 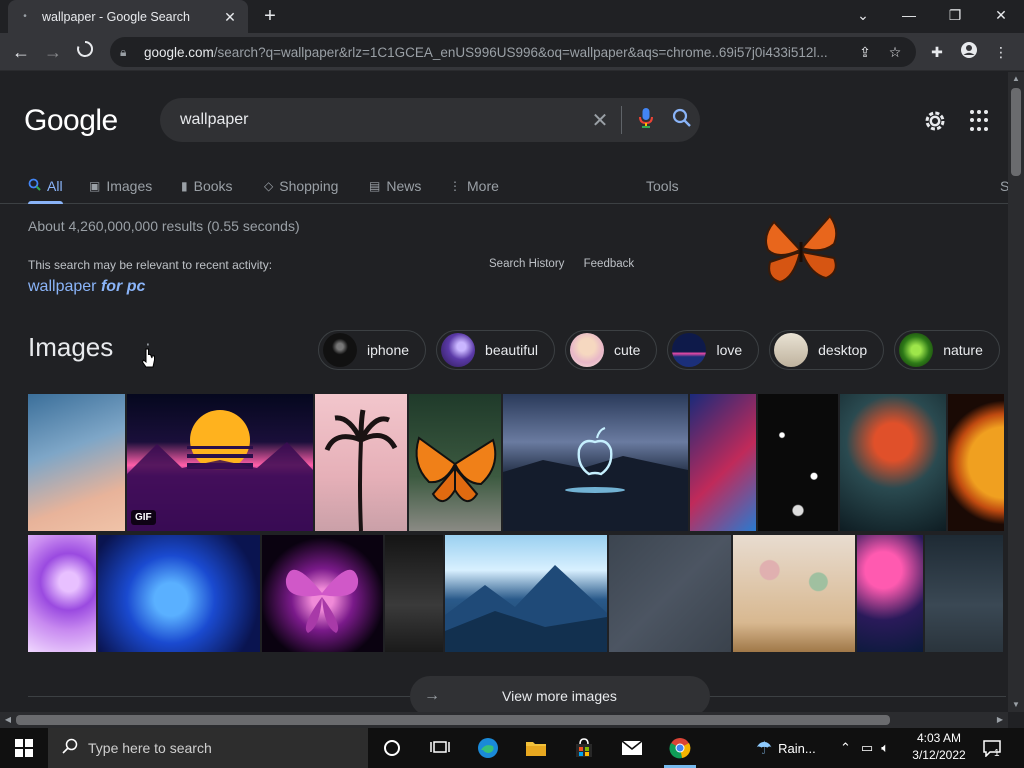 I want to click on cortana-circle-icon, so click(x=392, y=748).